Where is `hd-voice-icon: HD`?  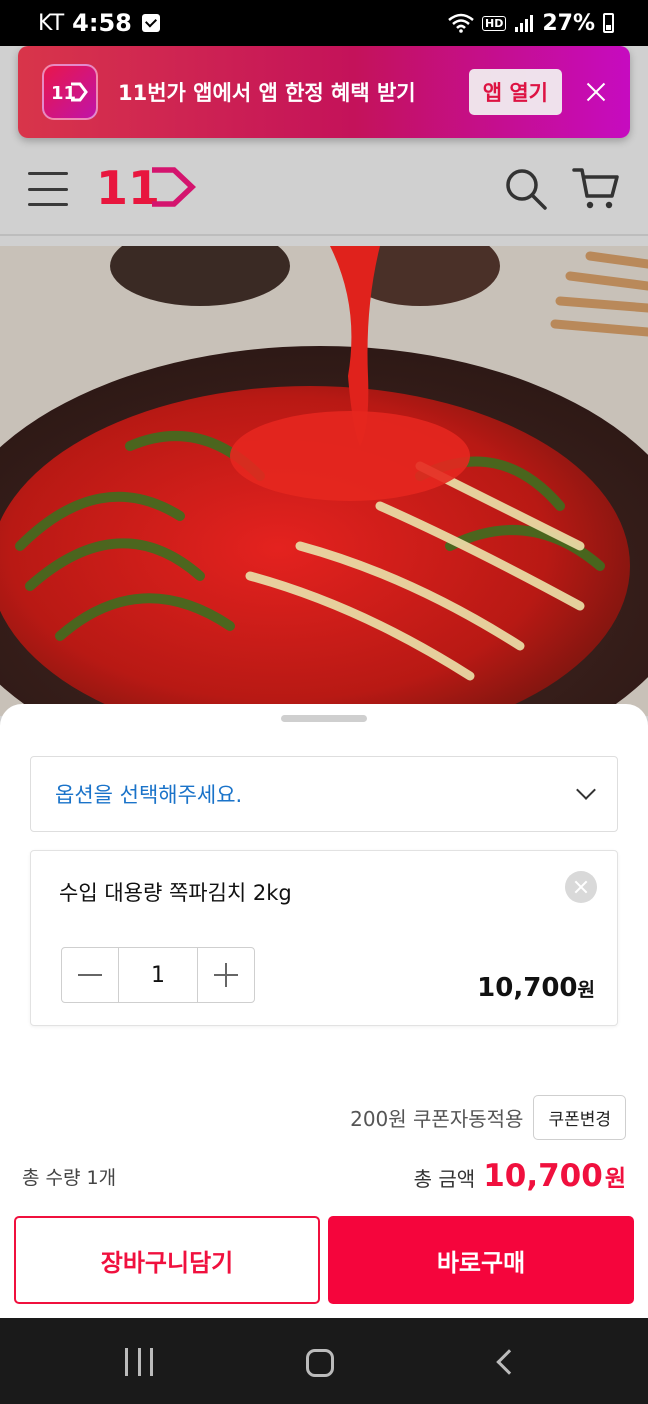
hd-voice-icon: HD is located at coordinates (494, 23).